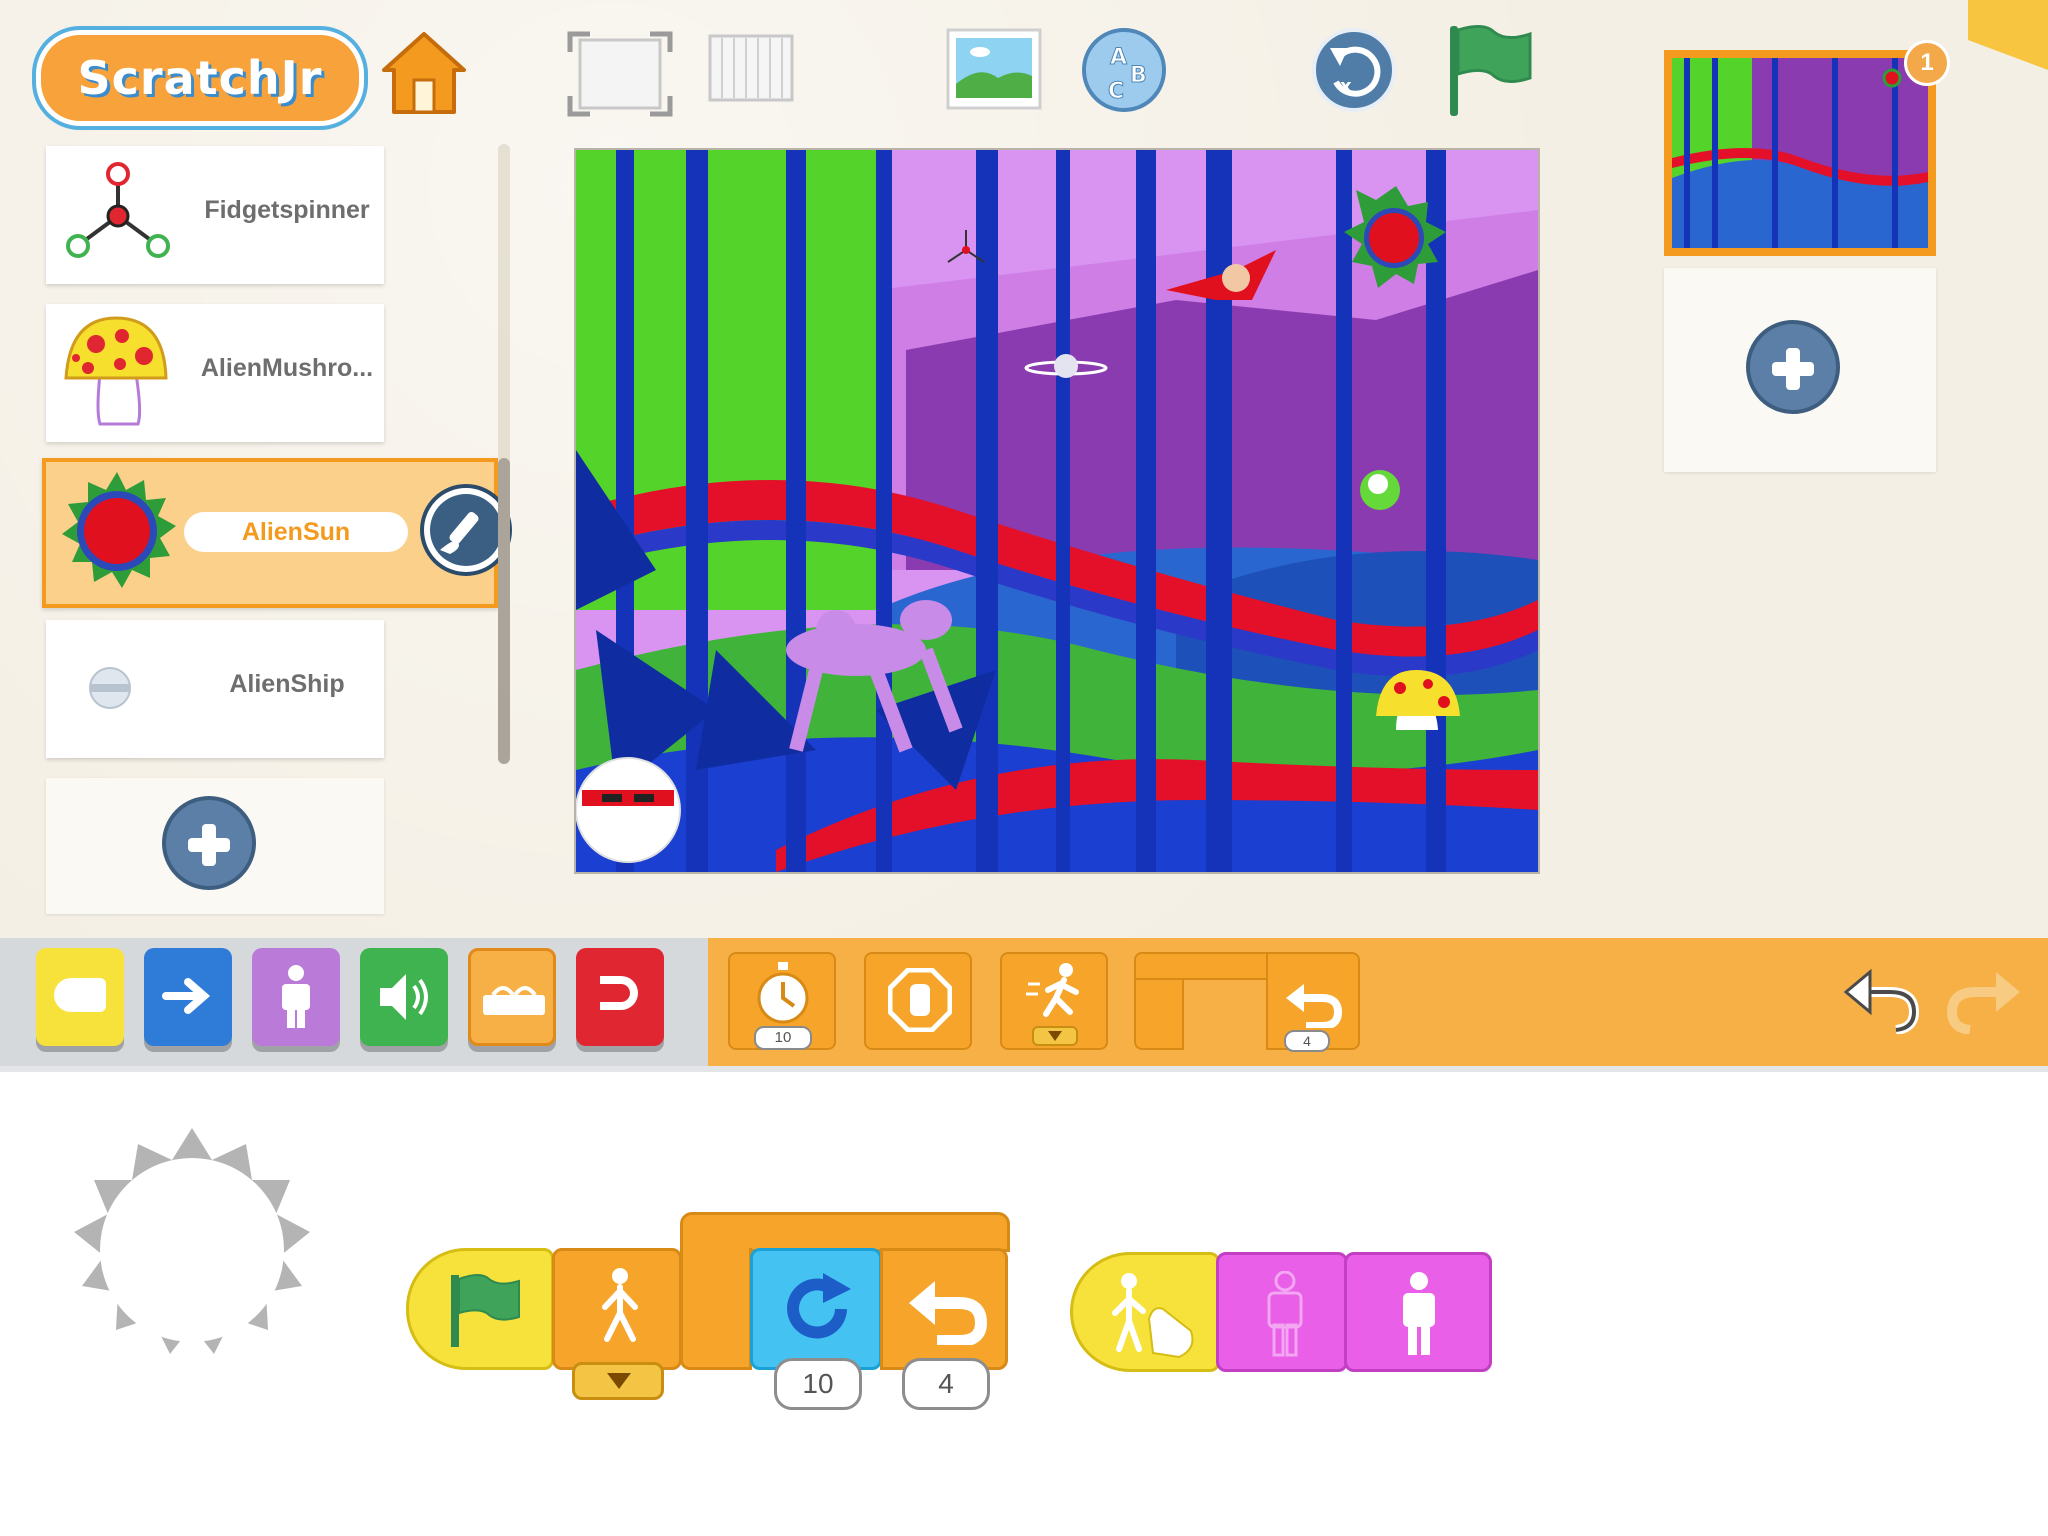 This screenshot has height=1536, width=2048. Describe the element at coordinates (1052, 990) in the screenshot. I see `running-person-icon` at that location.